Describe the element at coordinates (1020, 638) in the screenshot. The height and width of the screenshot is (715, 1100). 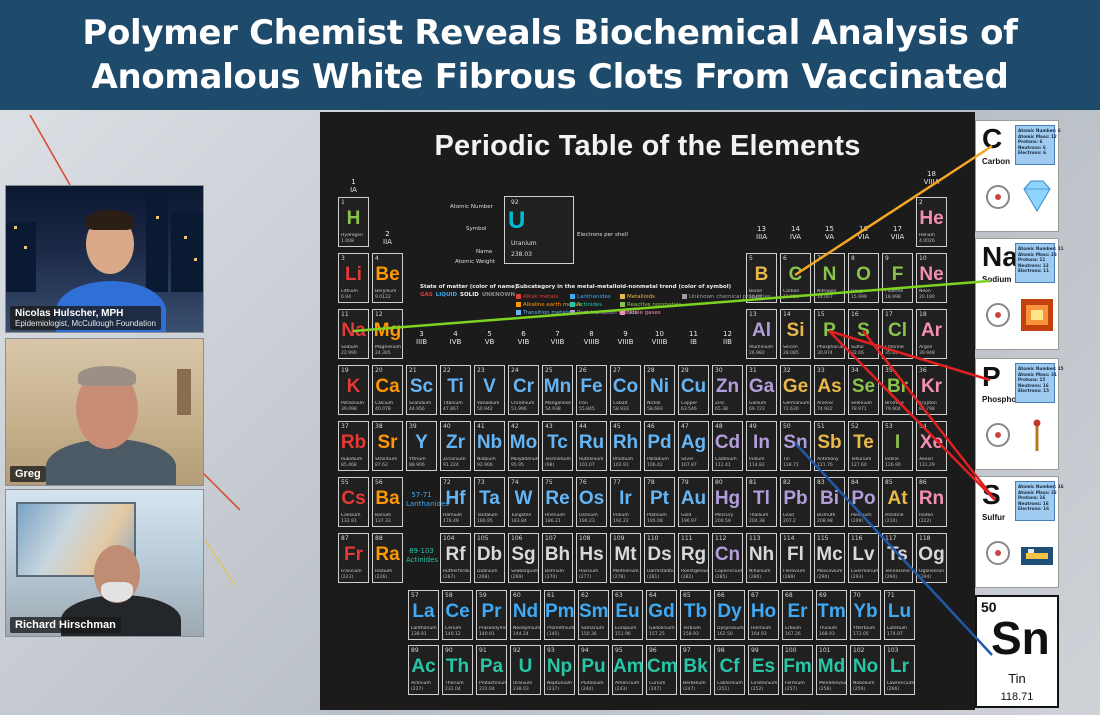
I see `card-symbol: Sn` at that location.